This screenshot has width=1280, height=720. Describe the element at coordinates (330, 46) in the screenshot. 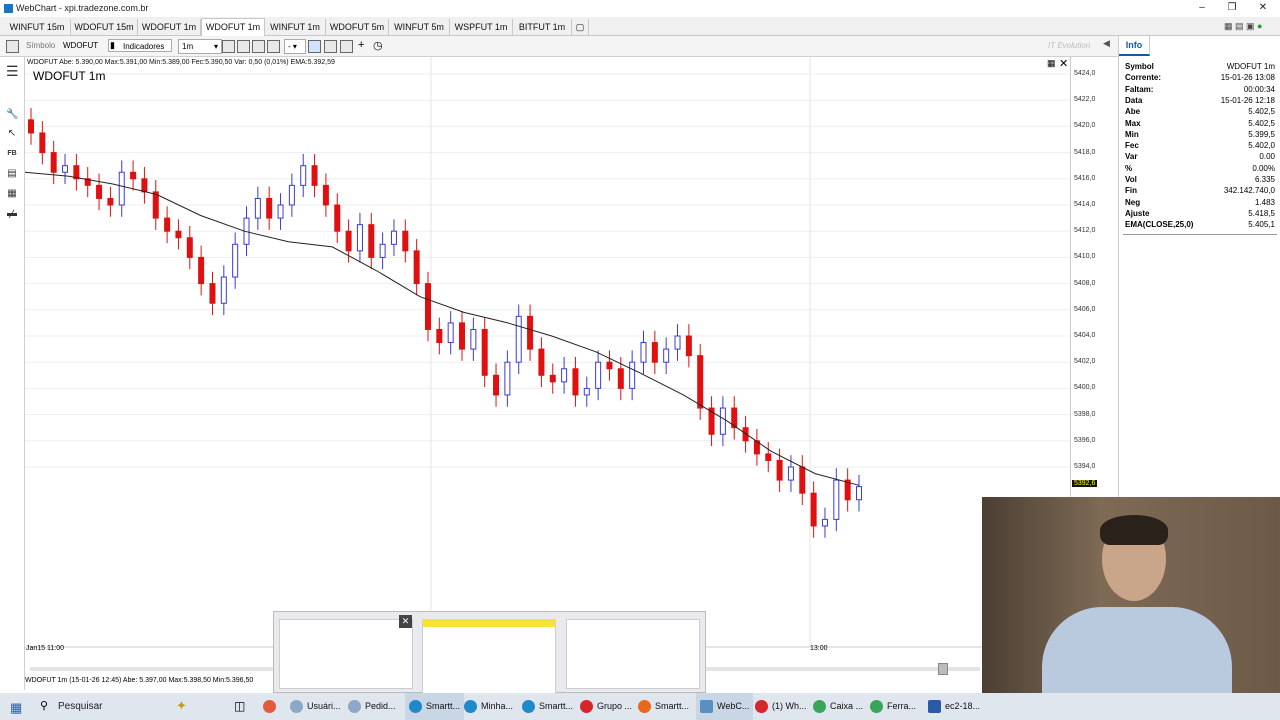

I see `print-icon` at that location.